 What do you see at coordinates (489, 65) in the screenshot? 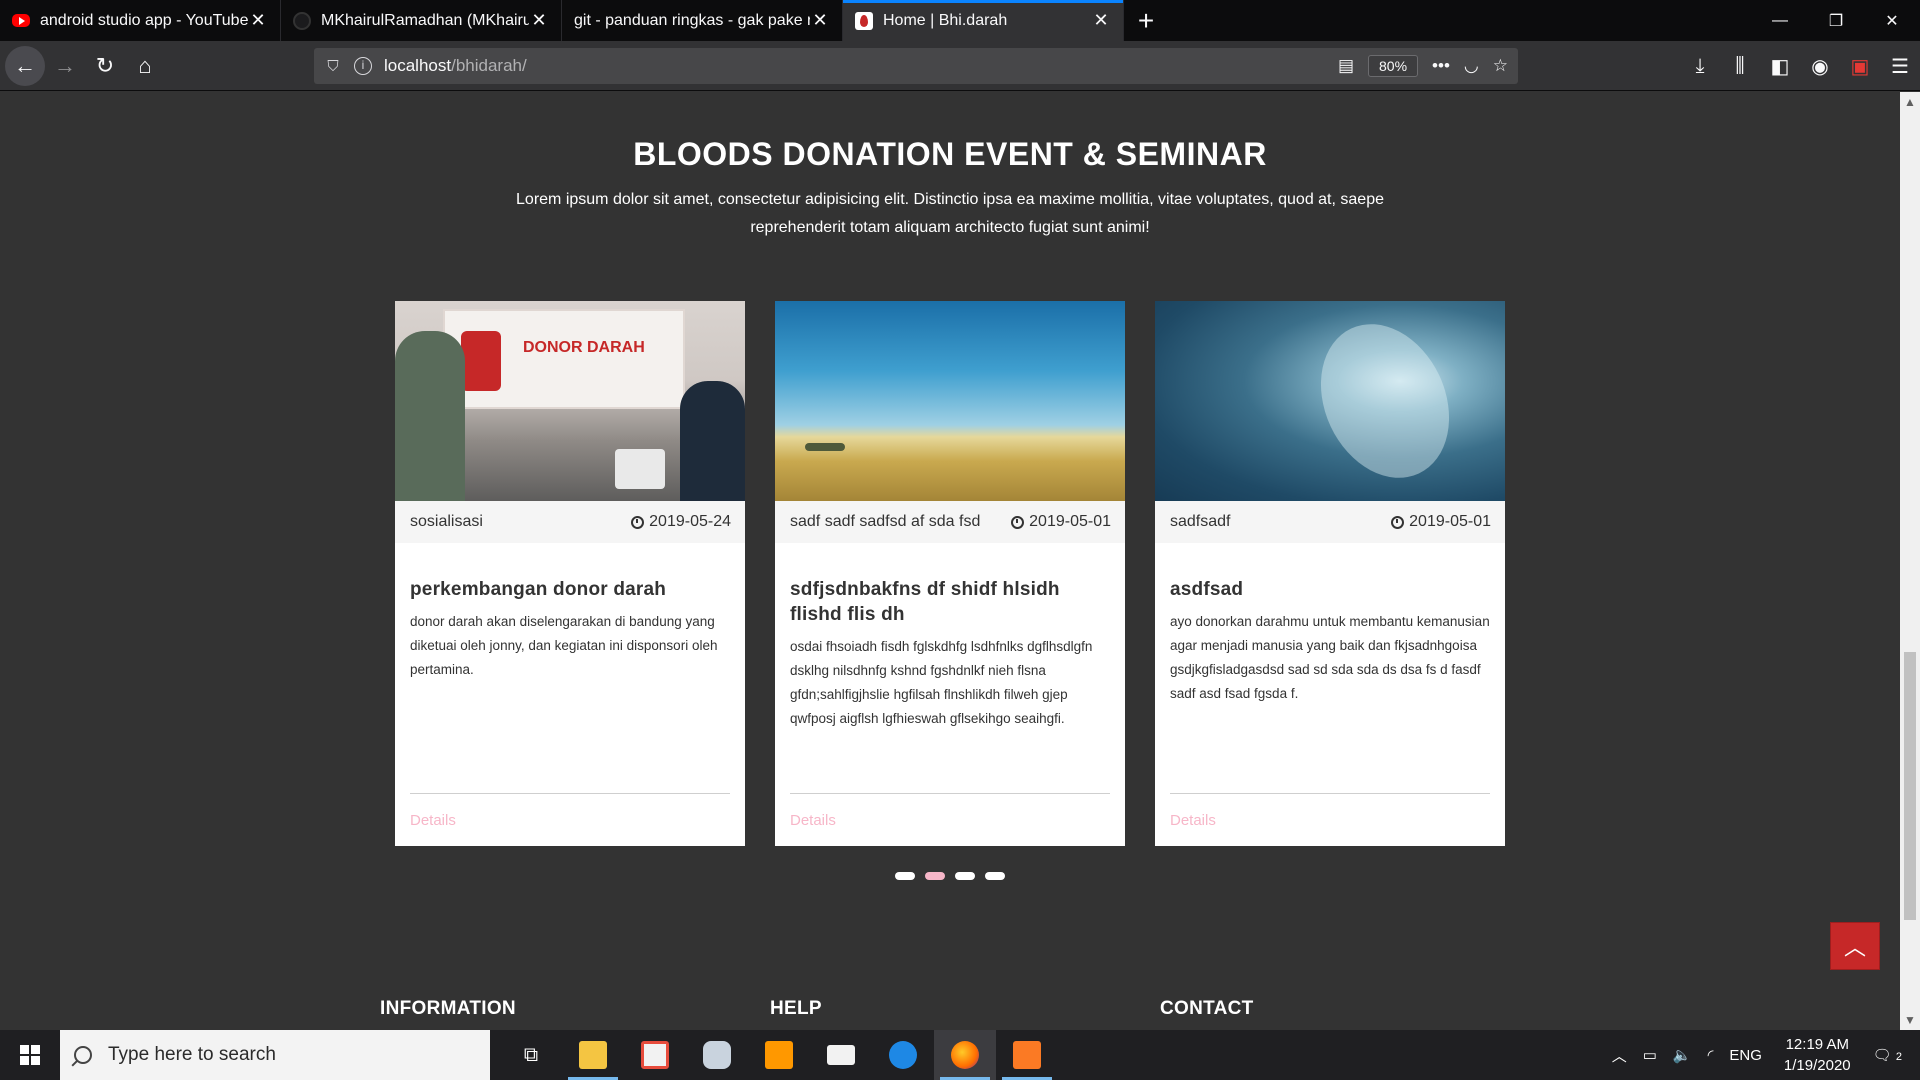
I see `url-path: /bhidarah/` at bounding box center [489, 65].